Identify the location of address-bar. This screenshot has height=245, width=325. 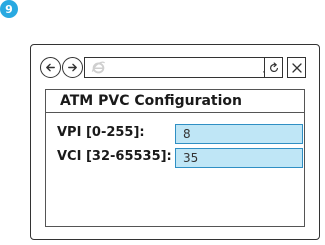
(183, 67).